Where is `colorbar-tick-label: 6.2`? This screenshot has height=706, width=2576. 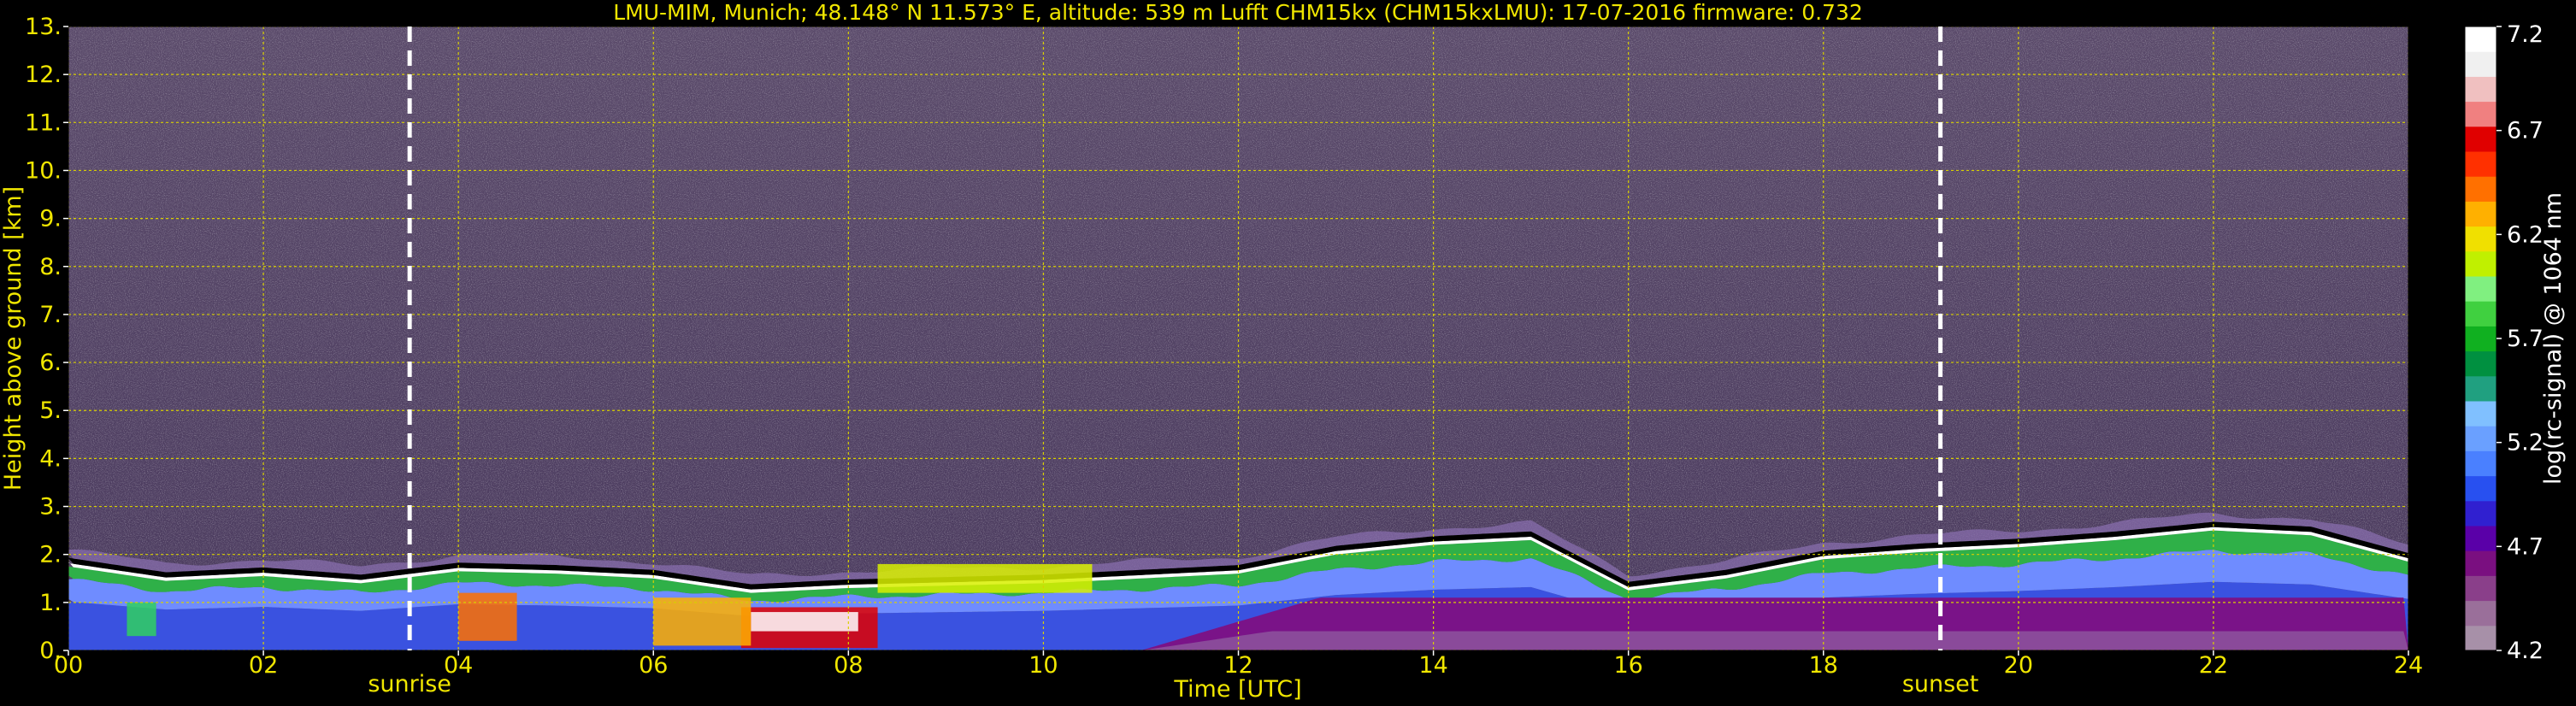 colorbar-tick-label: 6.2 is located at coordinates (2525, 234).